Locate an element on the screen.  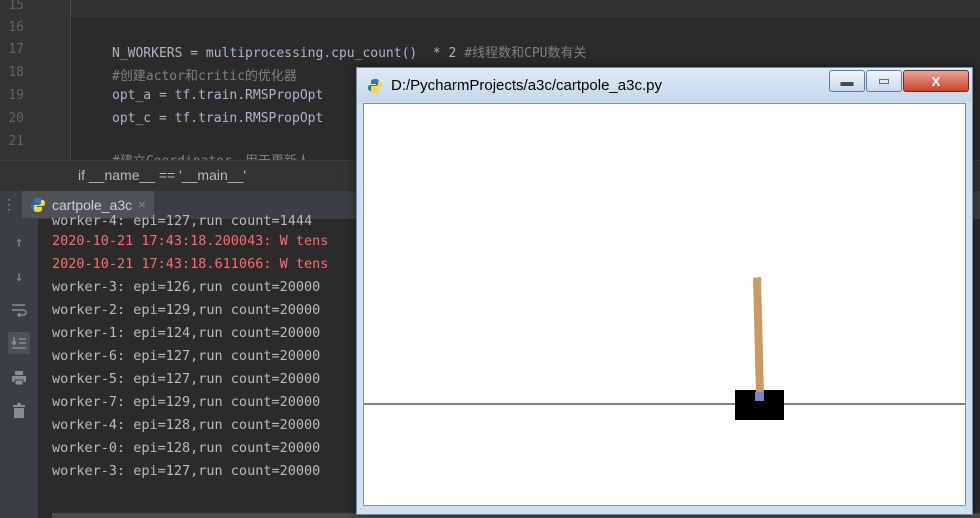
console-line: worker-3: epi=127,run count=20000 is located at coordinates (186, 471).